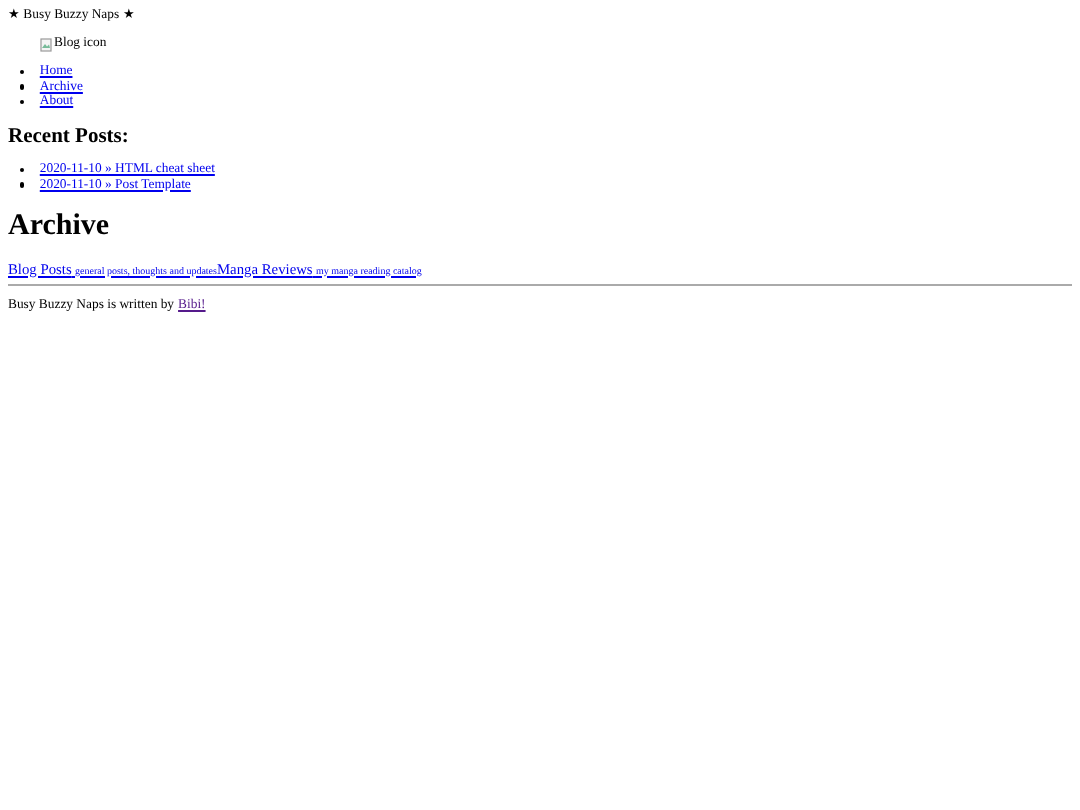 Image resolution: width=1080 pixels, height=810 pixels. Describe the element at coordinates (46, 44) in the screenshot. I see `broken-image-icon` at that location.